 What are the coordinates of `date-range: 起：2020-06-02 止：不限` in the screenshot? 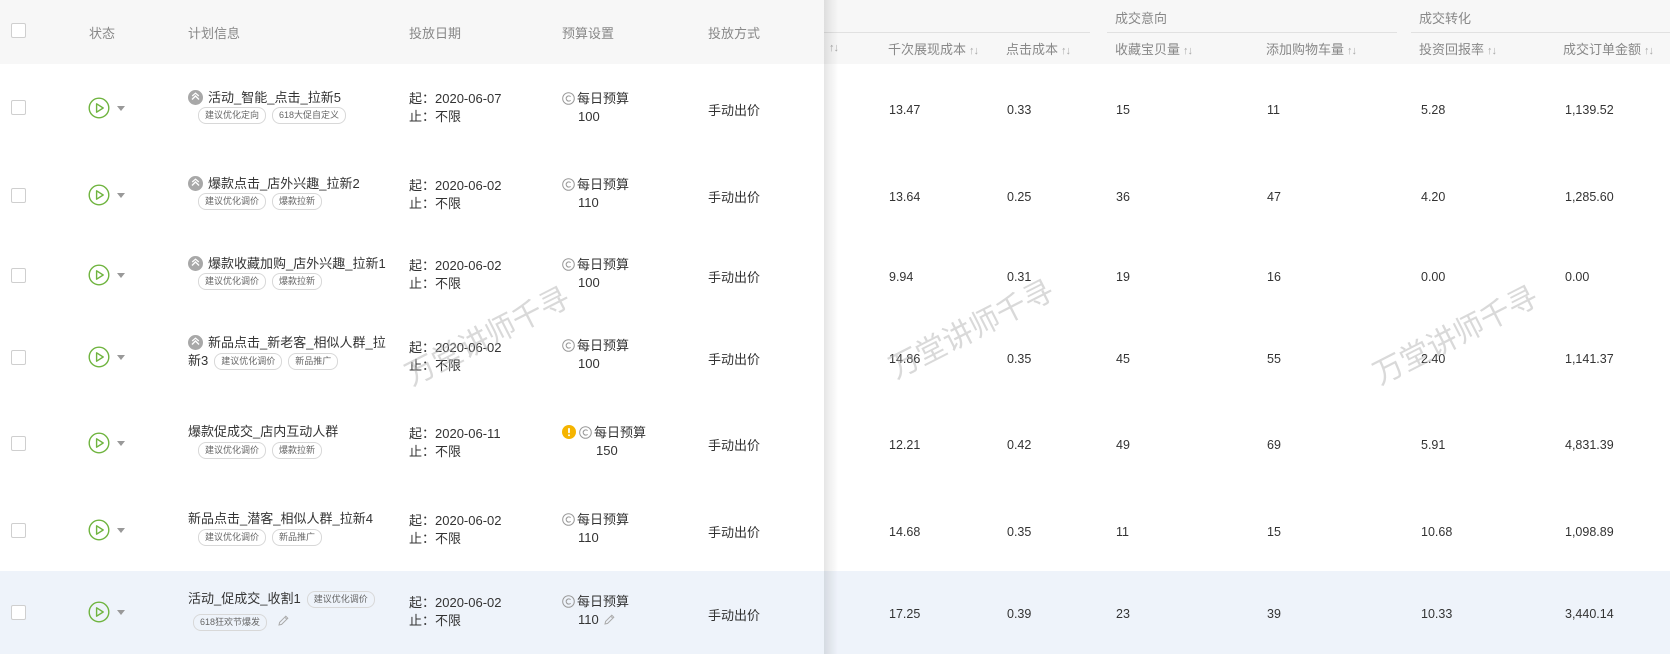 It's located at (455, 530).